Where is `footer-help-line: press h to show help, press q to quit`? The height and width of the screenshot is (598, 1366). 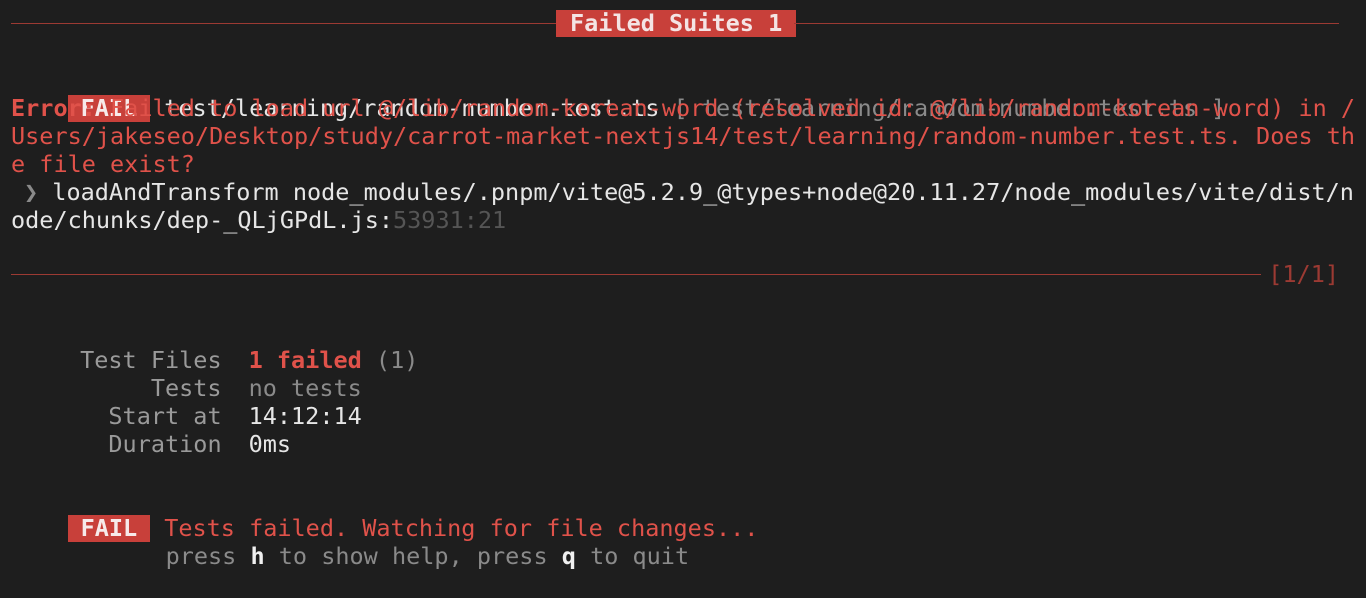 footer-help-line: press h to show help, press q to quit is located at coordinates (399, 542).